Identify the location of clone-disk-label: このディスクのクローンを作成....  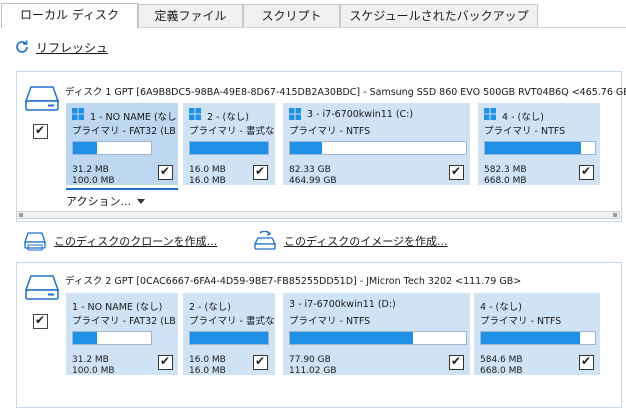
(136, 241).